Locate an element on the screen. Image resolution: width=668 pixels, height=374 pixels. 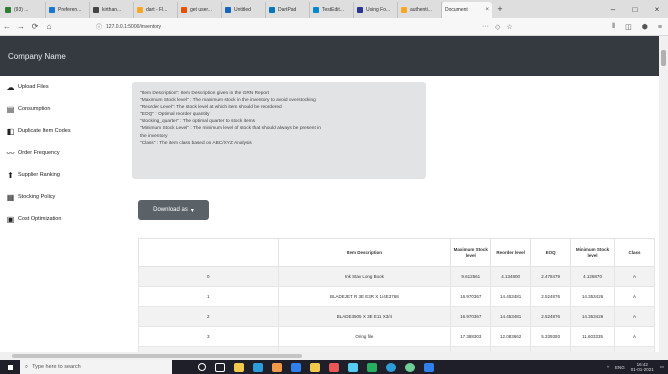
column-header is located at coordinates (208, 252).